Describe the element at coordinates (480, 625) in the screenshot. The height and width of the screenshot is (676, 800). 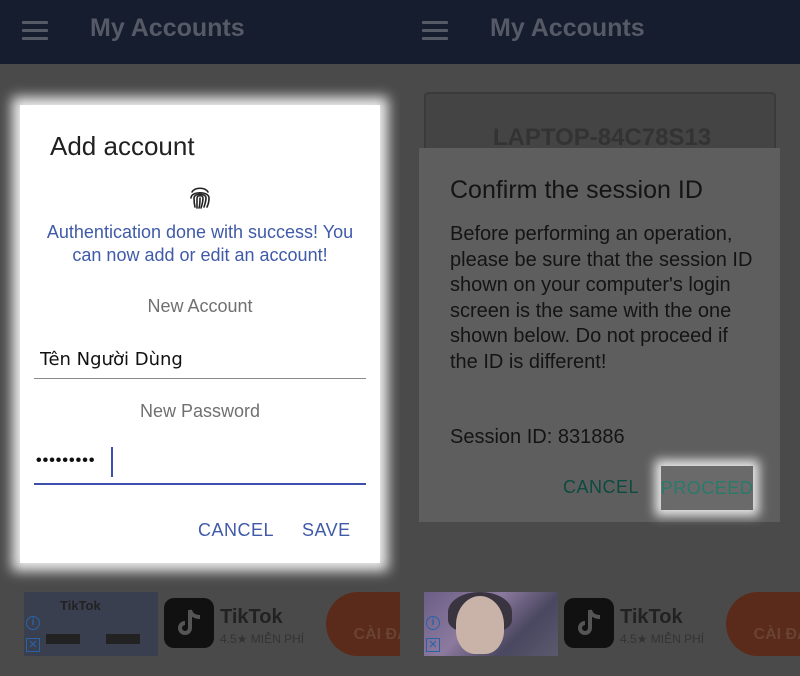
I see `ad-photo-face` at that location.